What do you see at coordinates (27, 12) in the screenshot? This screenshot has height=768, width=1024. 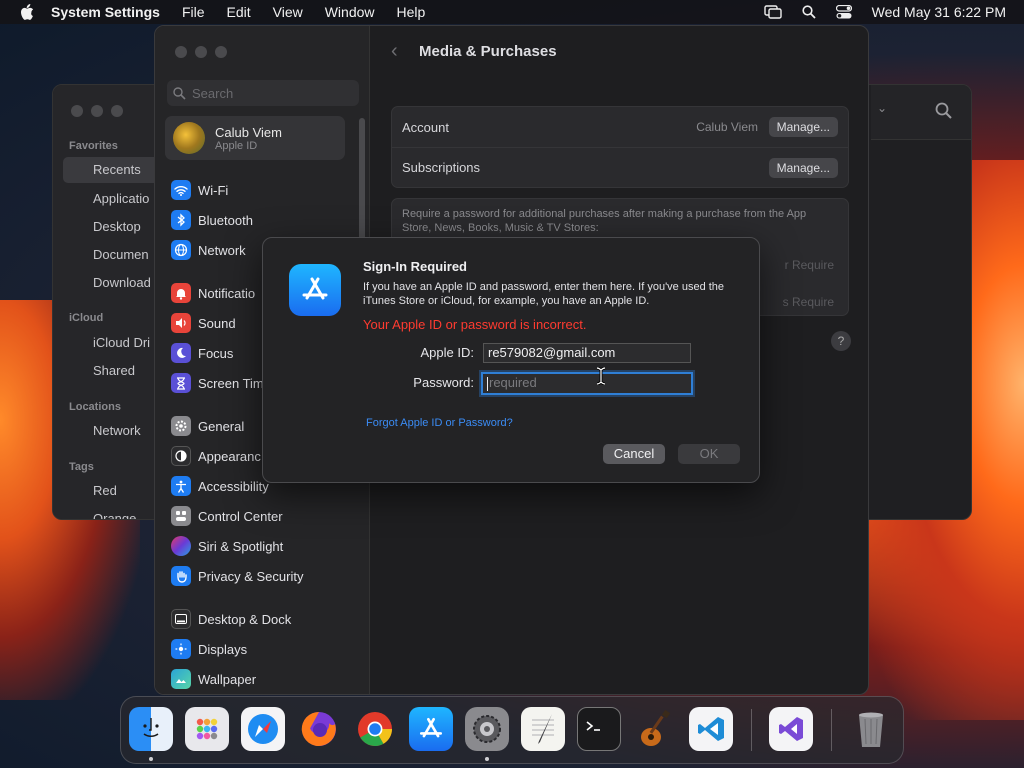 I see `apple-menu-icon` at bounding box center [27, 12].